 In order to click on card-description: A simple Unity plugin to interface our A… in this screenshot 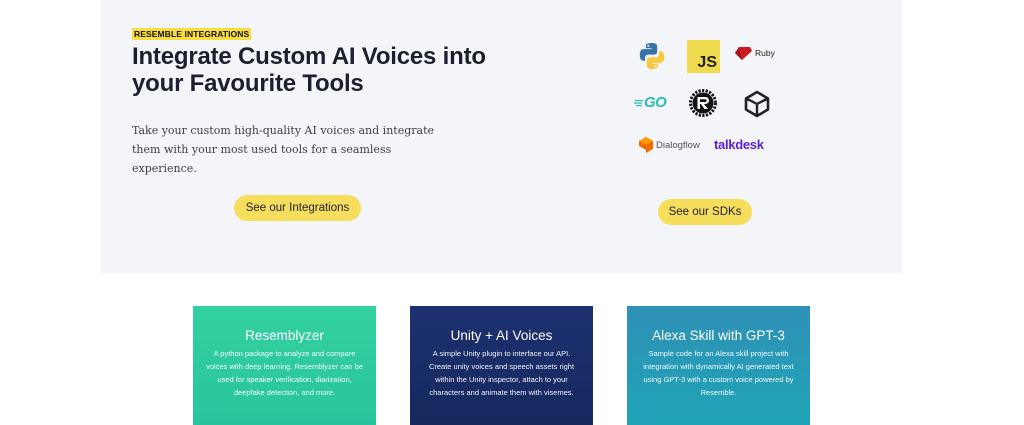, I will do `click(501, 373)`.